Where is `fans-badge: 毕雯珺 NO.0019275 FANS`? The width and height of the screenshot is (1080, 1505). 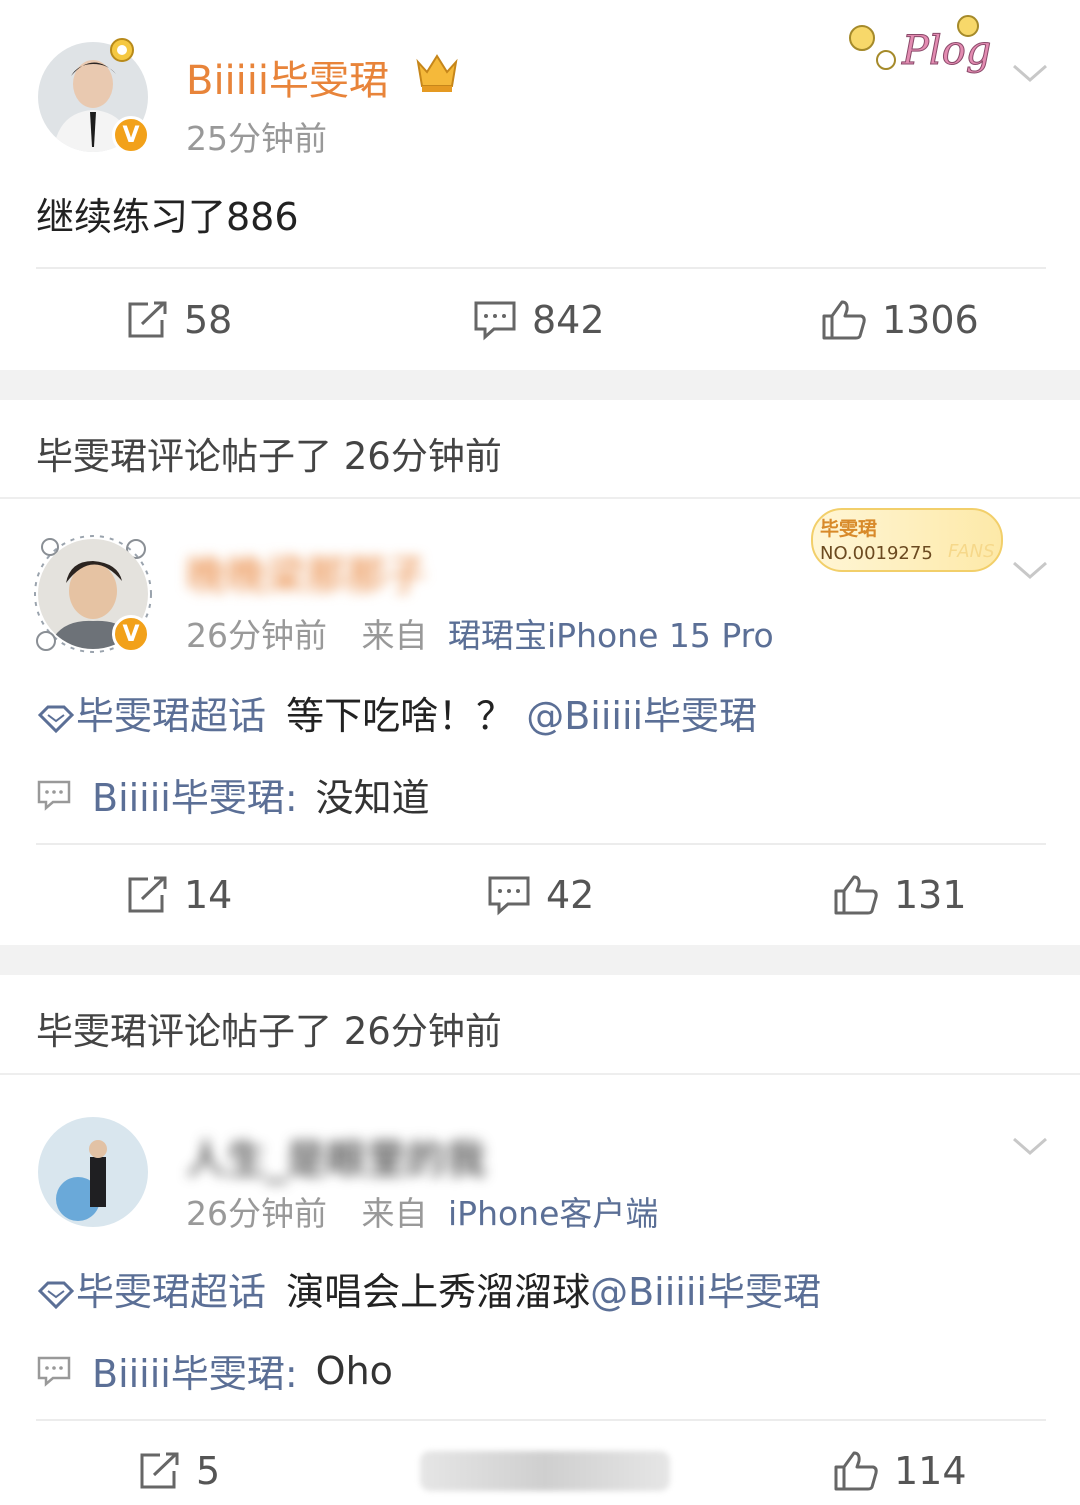 fans-badge: 毕雯珺 NO.0019275 FANS is located at coordinates (907, 540).